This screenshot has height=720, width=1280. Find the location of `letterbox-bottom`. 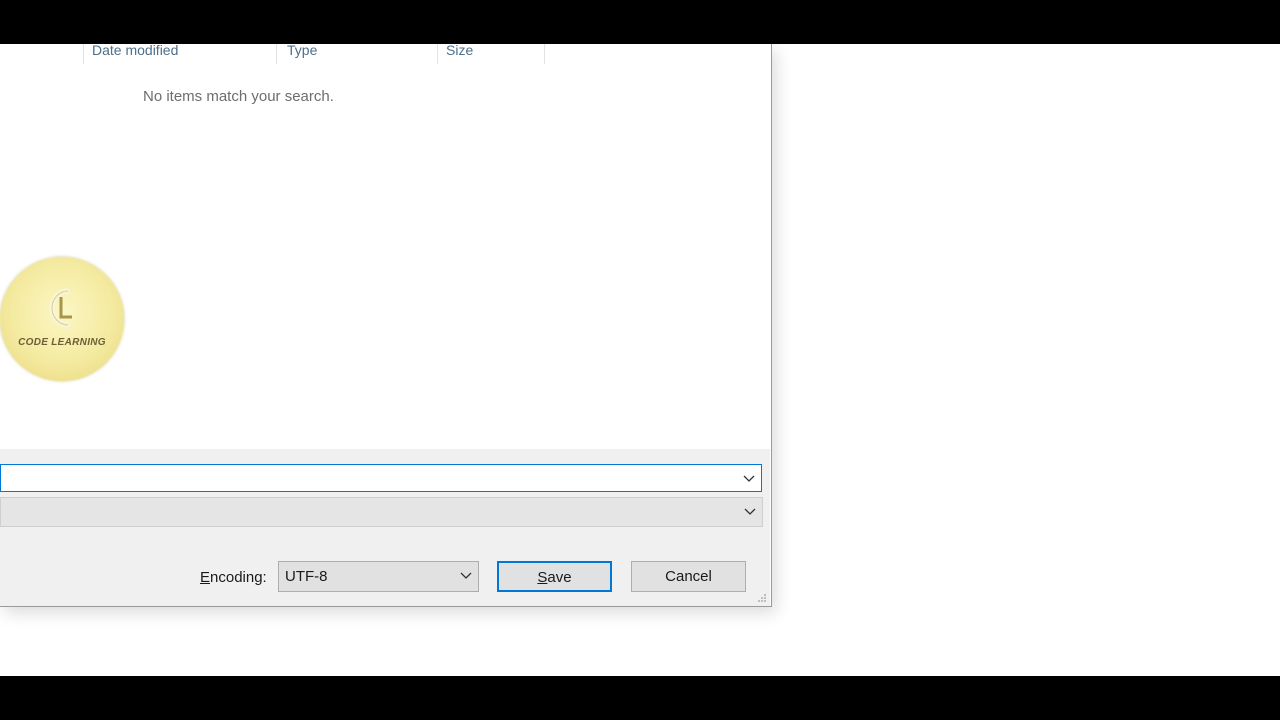

letterbox-bottom is located at coordinates (640, 698).